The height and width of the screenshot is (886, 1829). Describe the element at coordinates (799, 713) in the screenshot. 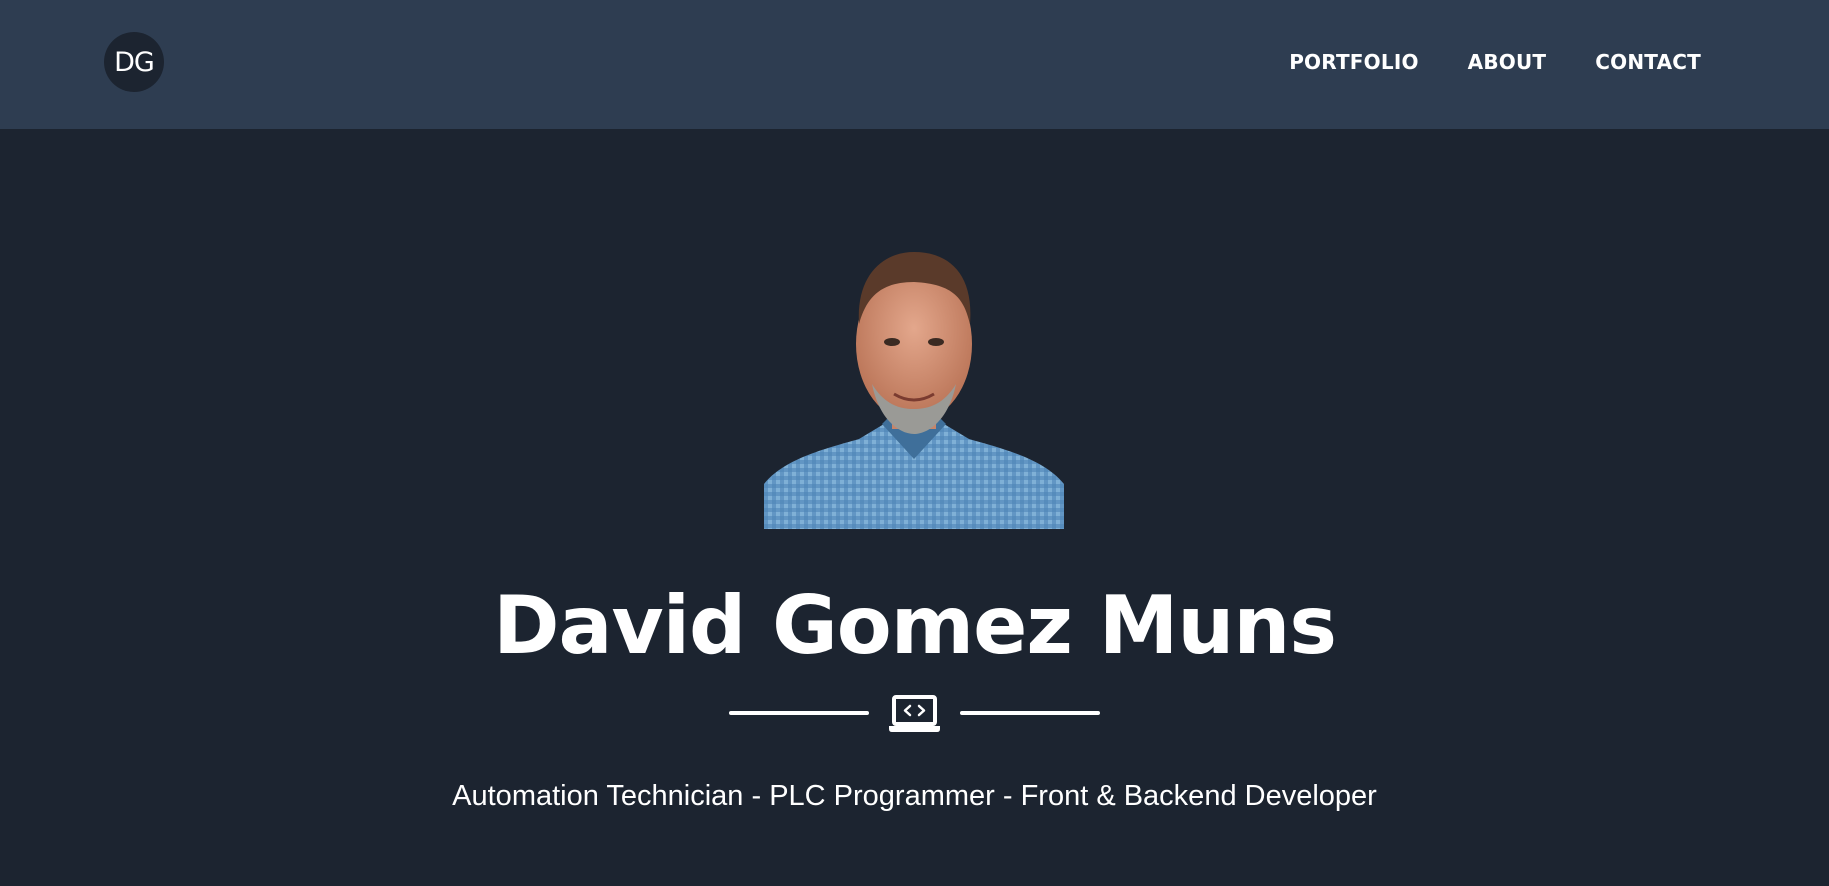

I see `divider-line-left` at that location.